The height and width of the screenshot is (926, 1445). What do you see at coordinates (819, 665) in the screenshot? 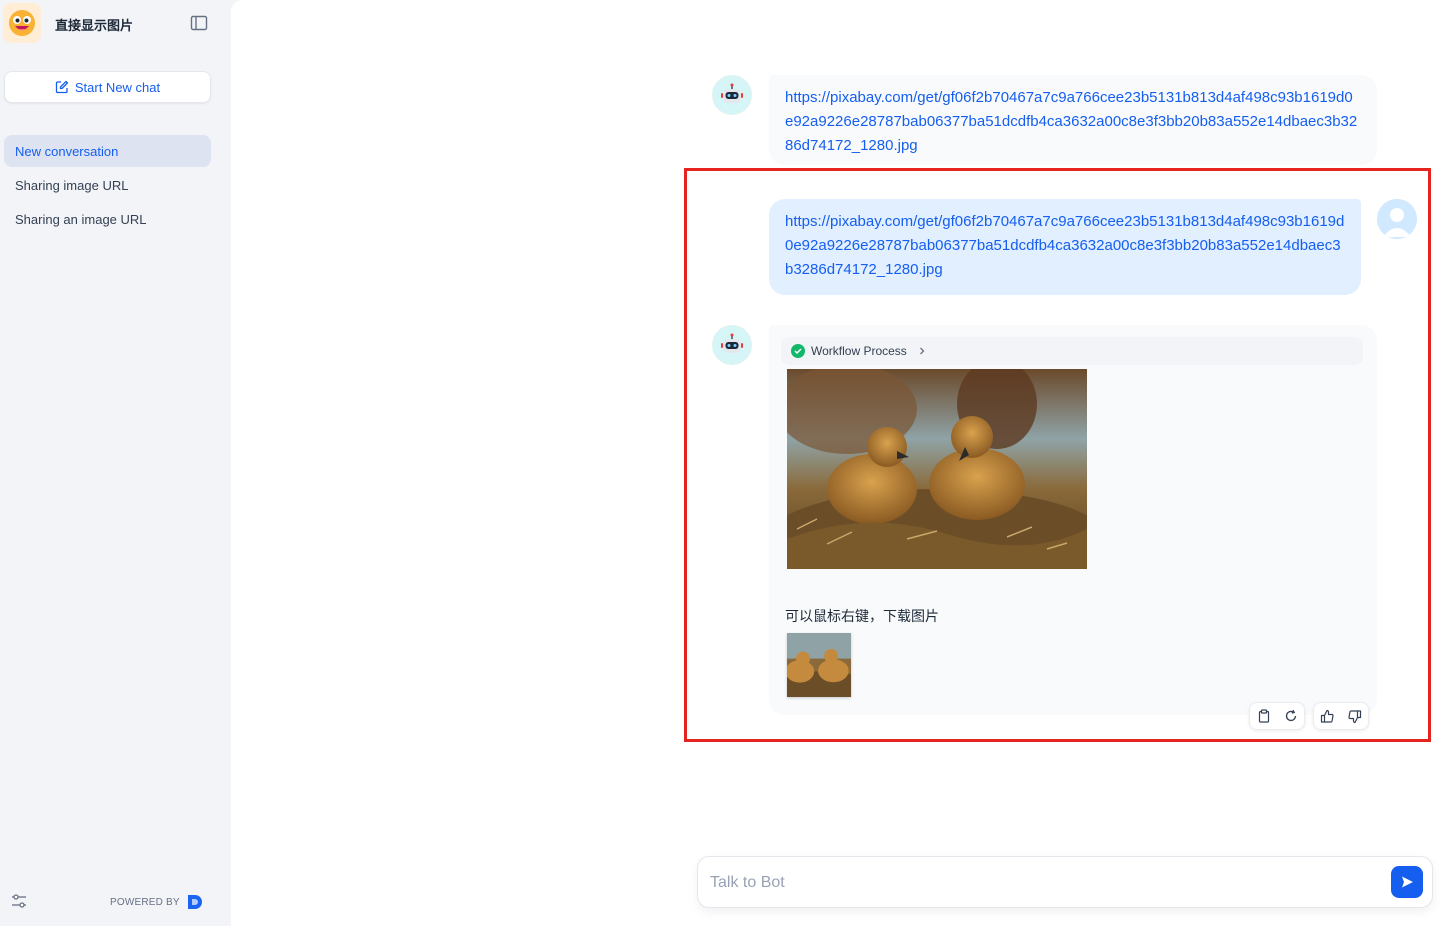
I see `ducklings-thumbnail` at bounding box center [819, 665].